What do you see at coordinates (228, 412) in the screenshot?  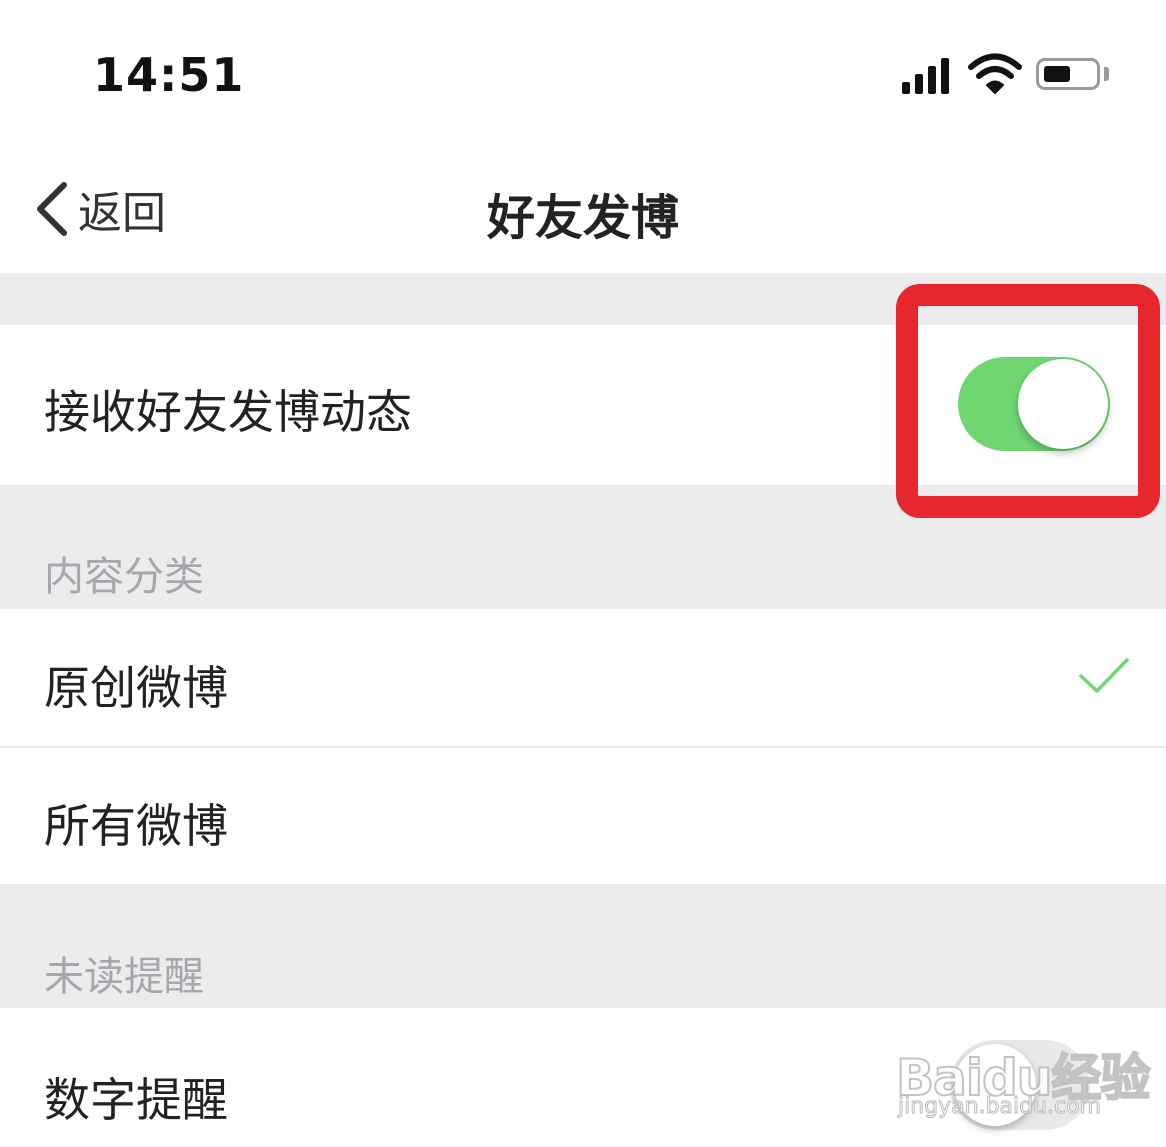 I see `receive-feed-label: 接收好友发博动态` at bounding box center [228, 412].